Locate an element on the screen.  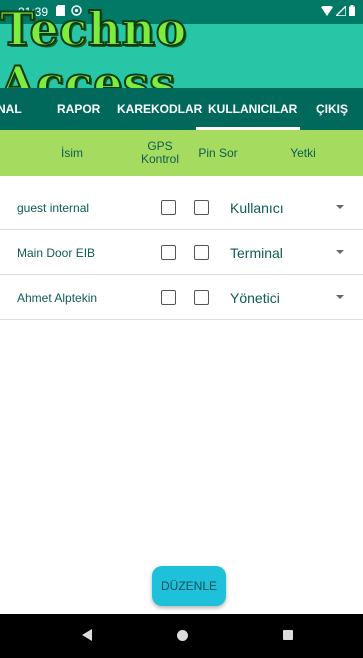
tab-bar: NAL RAPOR KAREKODLAR KULLANICILAR ÇIKIŞ is located at coordinates (181, 109).